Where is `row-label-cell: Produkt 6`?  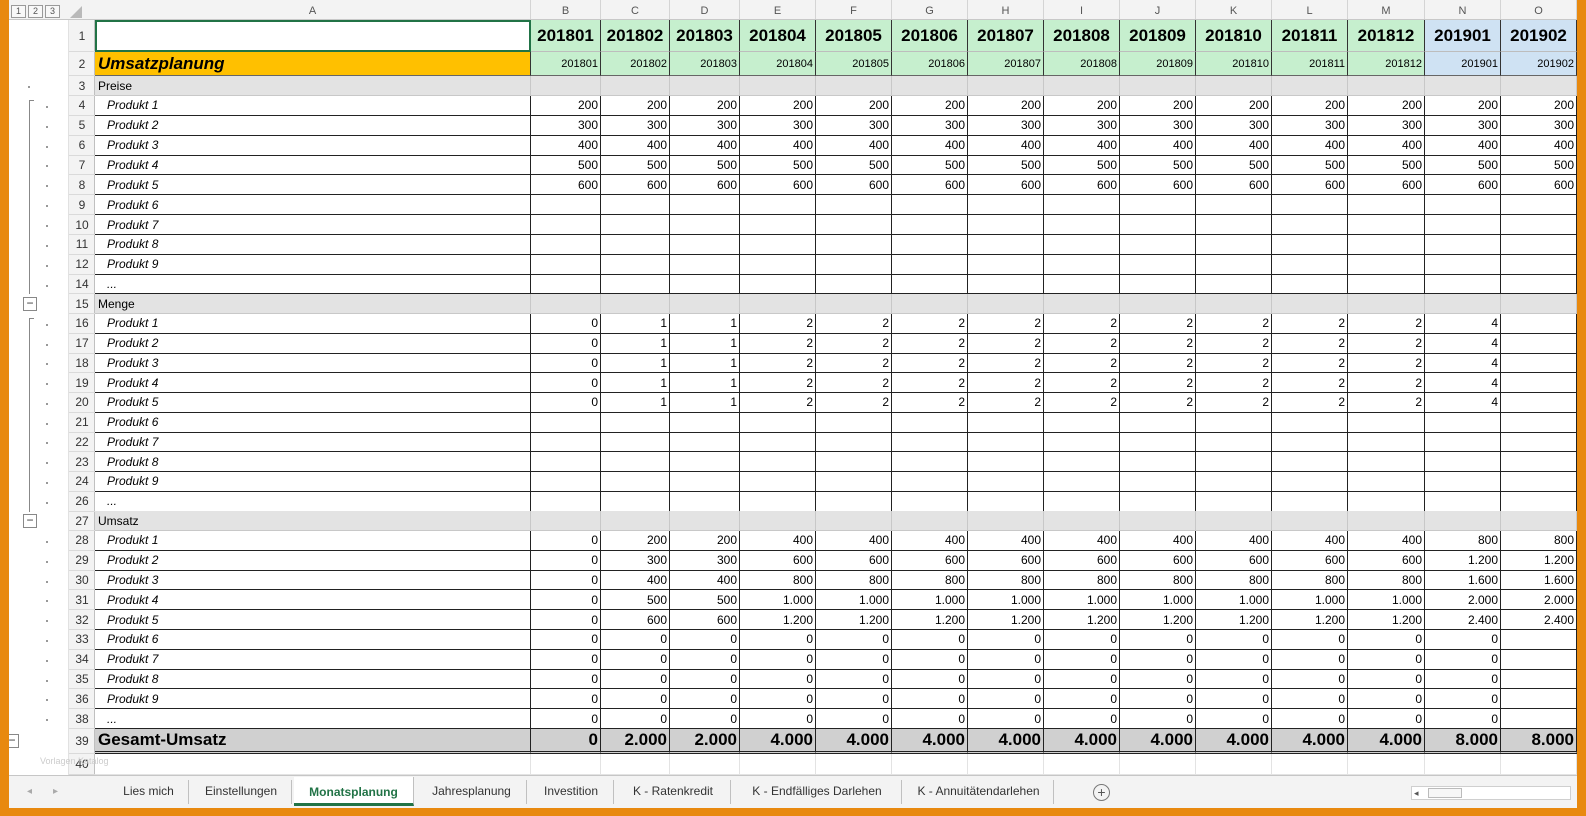
row-label-cell: Produkt 6 is located at coordinates (313, 205).